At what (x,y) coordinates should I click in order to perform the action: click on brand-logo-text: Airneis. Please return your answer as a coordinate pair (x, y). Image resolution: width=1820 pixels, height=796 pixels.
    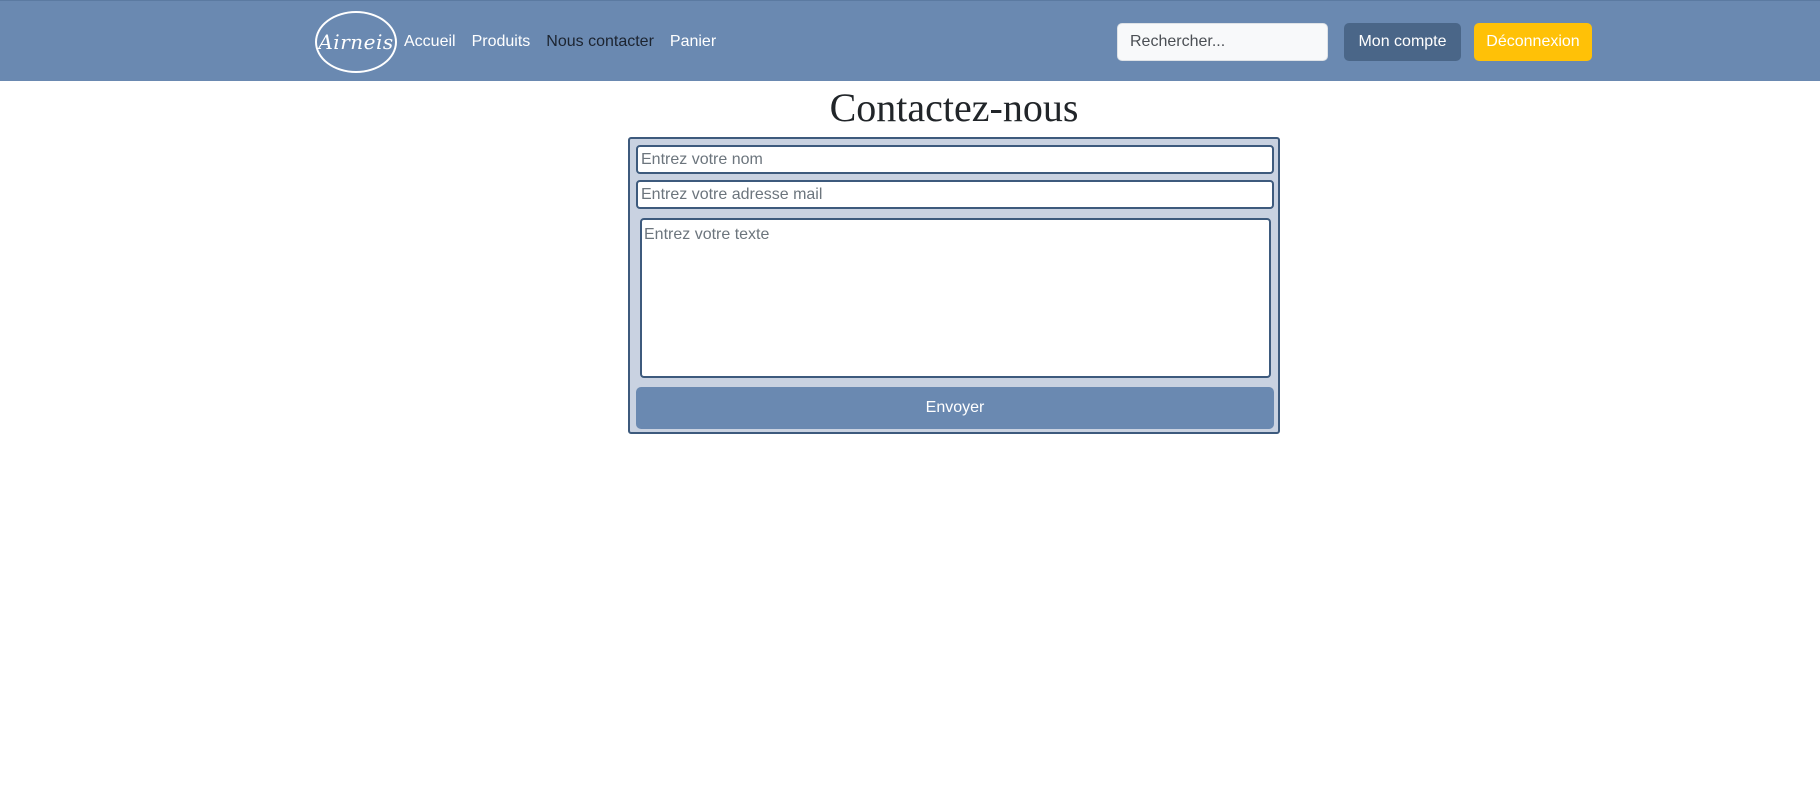
    Looking at the image, I should click on (356, 42).